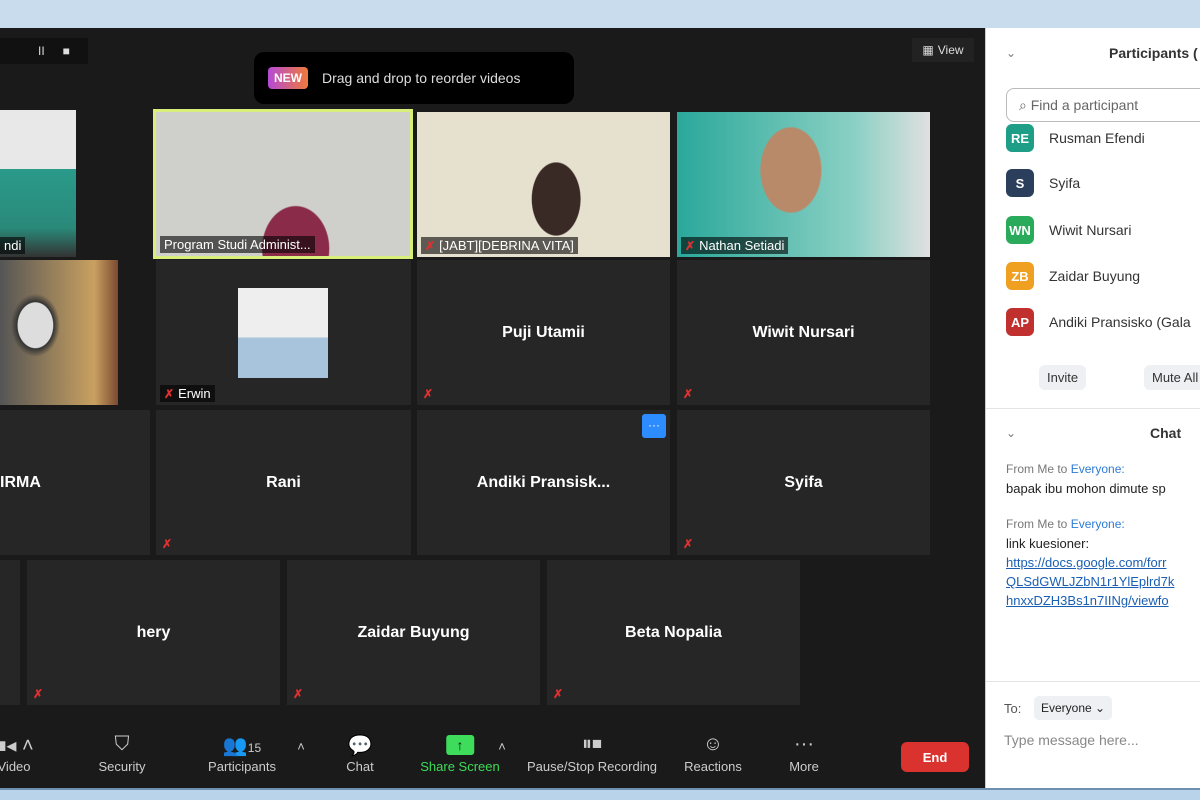 The height and width of the screenshot is (800, 1200). What do you see at coordinates (1172, 377) in the screenshot?
I see `mute-all-button: Mute All` at bounding box center [1172, 377].